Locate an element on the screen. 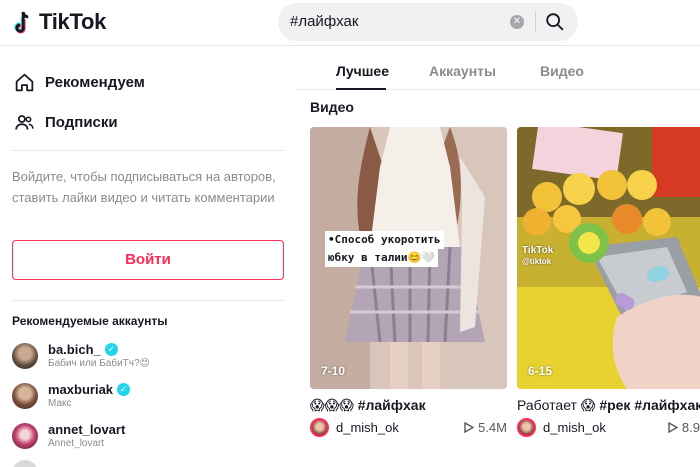 The image size is (700, 467). account-name: ba.bich_ ✓ is located at coordinates (99, 349).